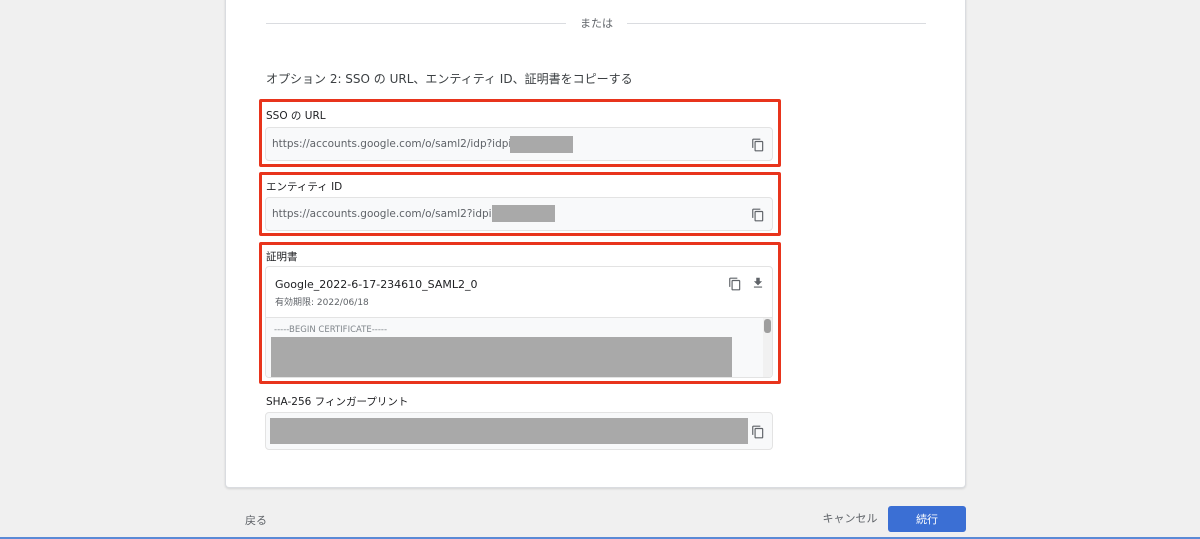 The image size is (1200, 539). Describe the element at coordinates (735, 284) in the screenshot. I see `certificate-copy-icon` at that location.